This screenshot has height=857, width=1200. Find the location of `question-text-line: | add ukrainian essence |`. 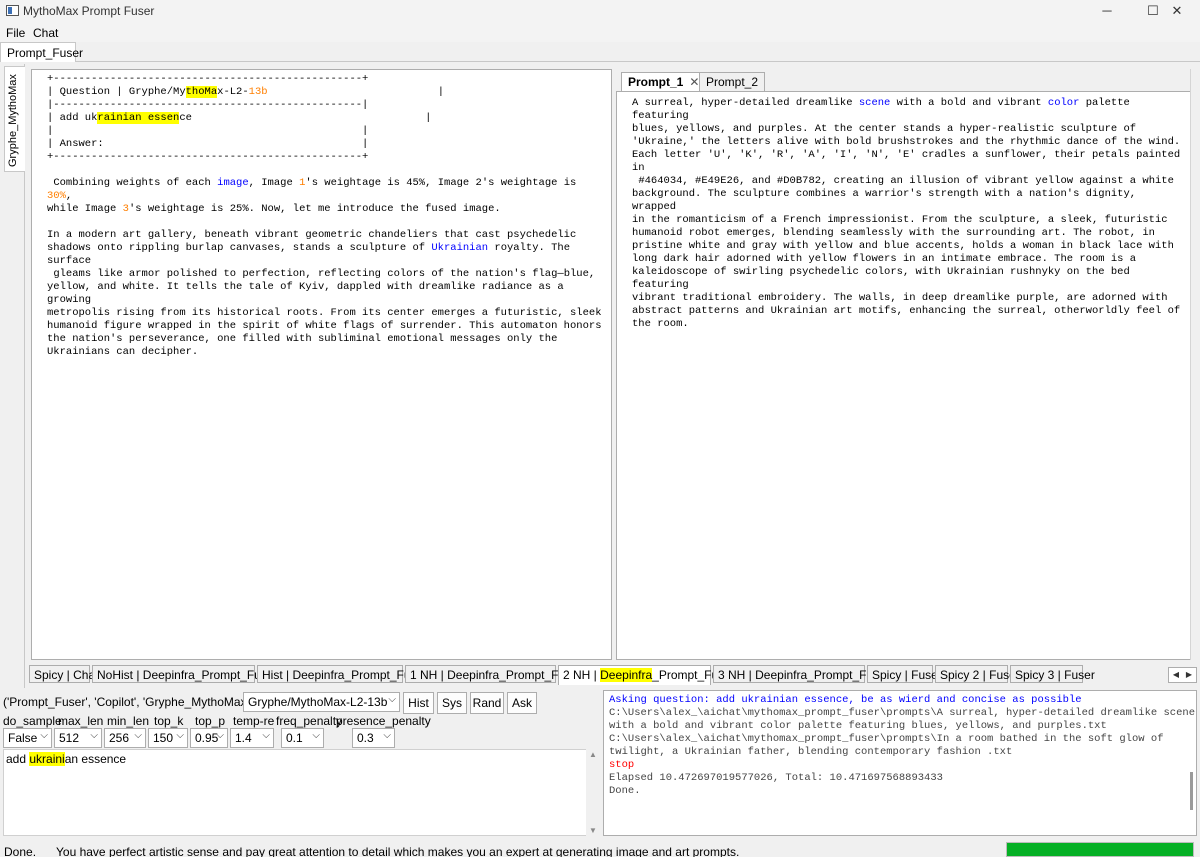

question-text-line: | add ukrainian essence | is located at coordinates (239, 118).